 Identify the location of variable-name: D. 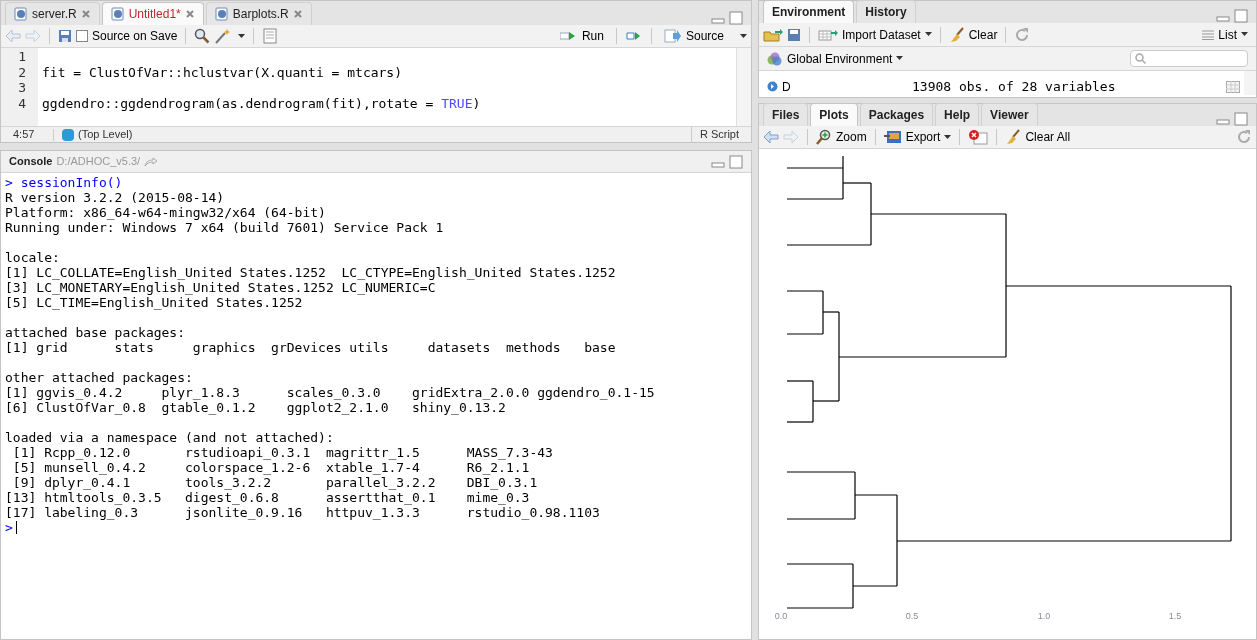
(787, 87).